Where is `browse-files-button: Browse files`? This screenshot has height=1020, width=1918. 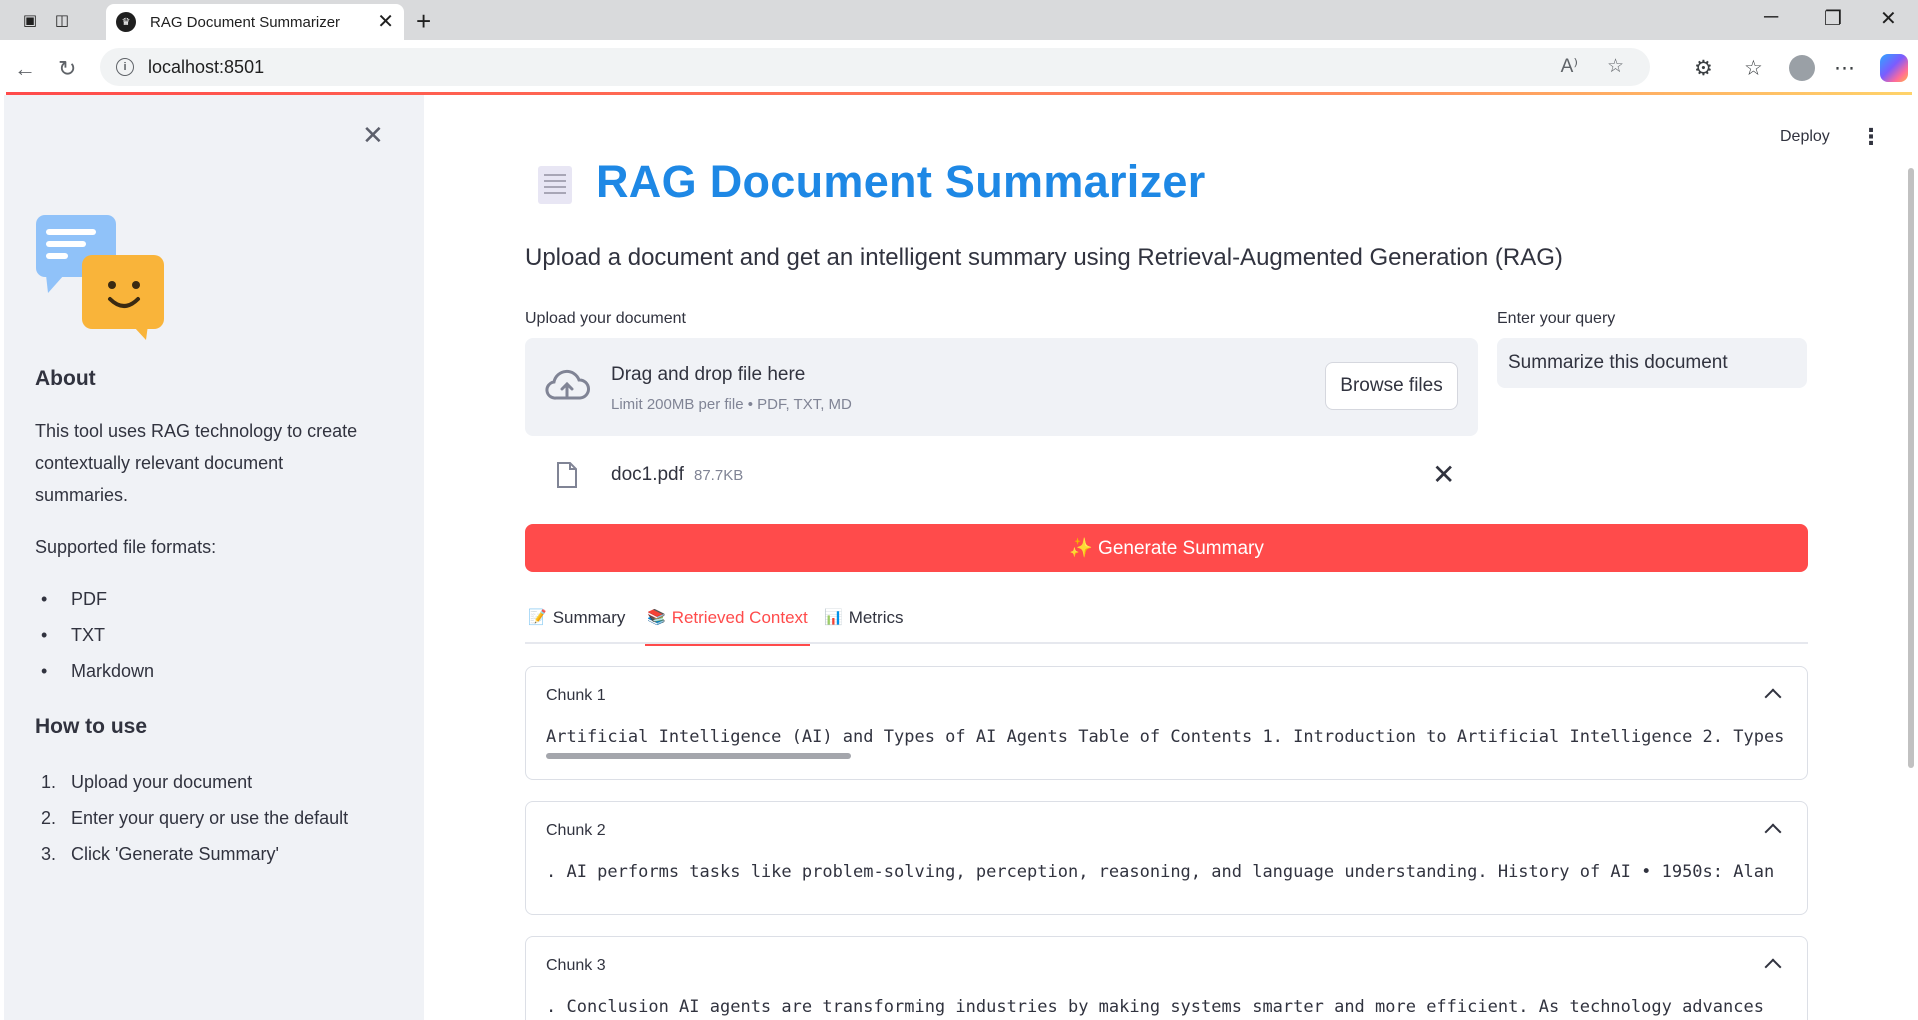 browse-files-button: Browse files is located at coordinates (1391, 386).